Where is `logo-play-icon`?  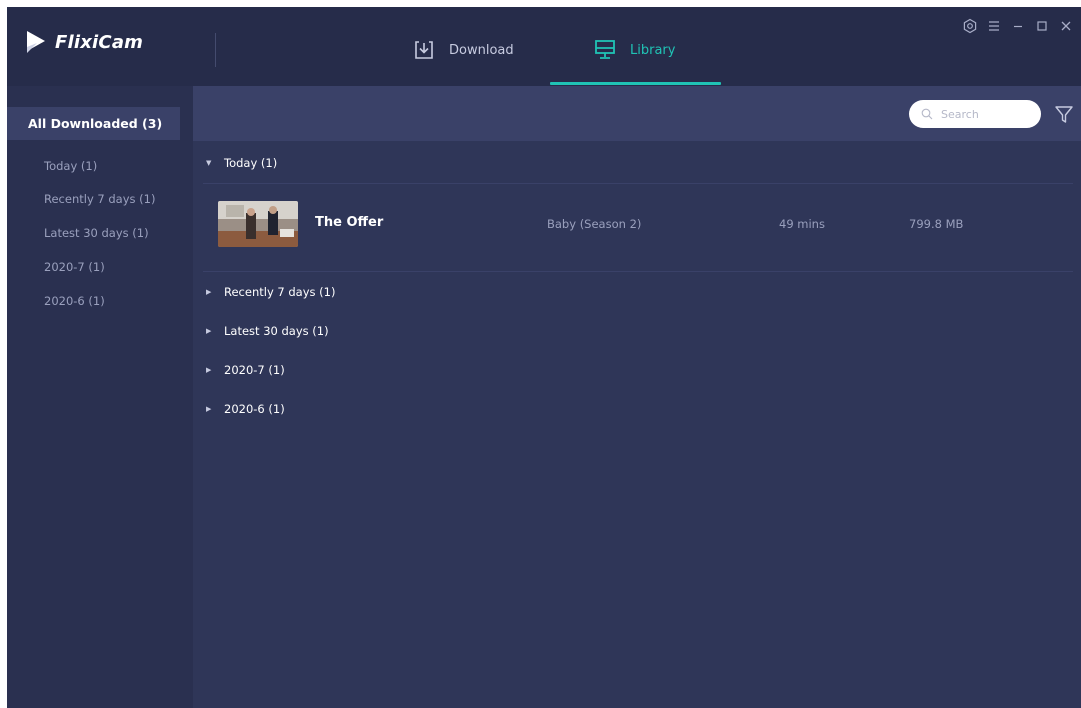
logo-play-icon is located at coordinates (36, 42).